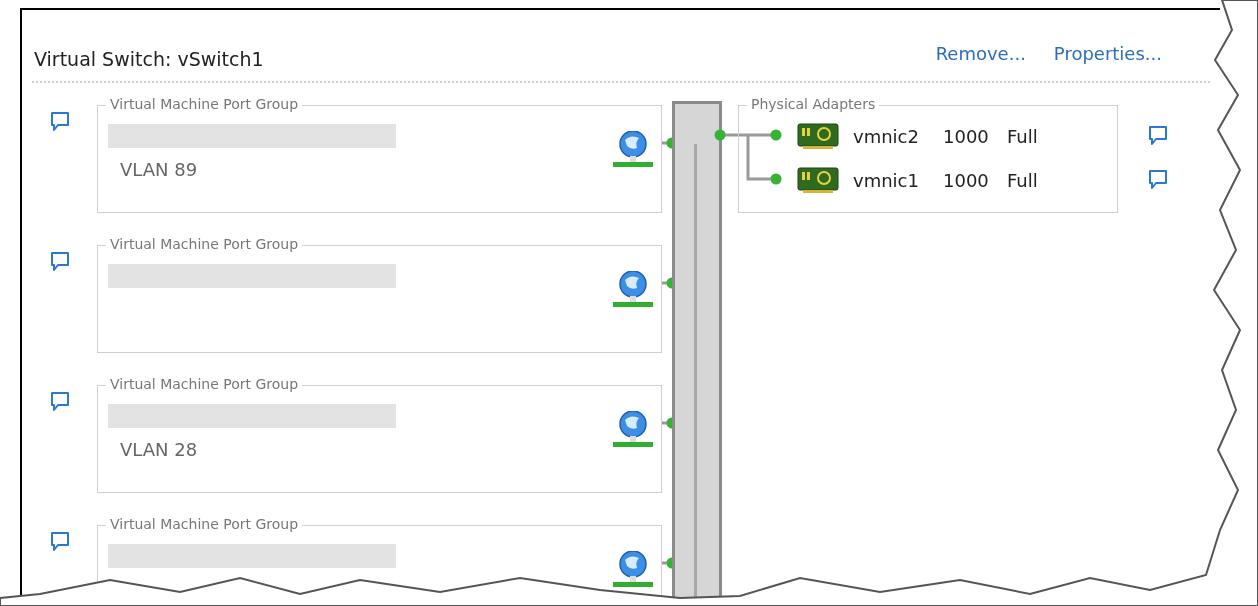  What do you see at coordinates (886, 136) in the screenshot?
I see `adapter-name: vmnic2` at bounding box center [886, 136].